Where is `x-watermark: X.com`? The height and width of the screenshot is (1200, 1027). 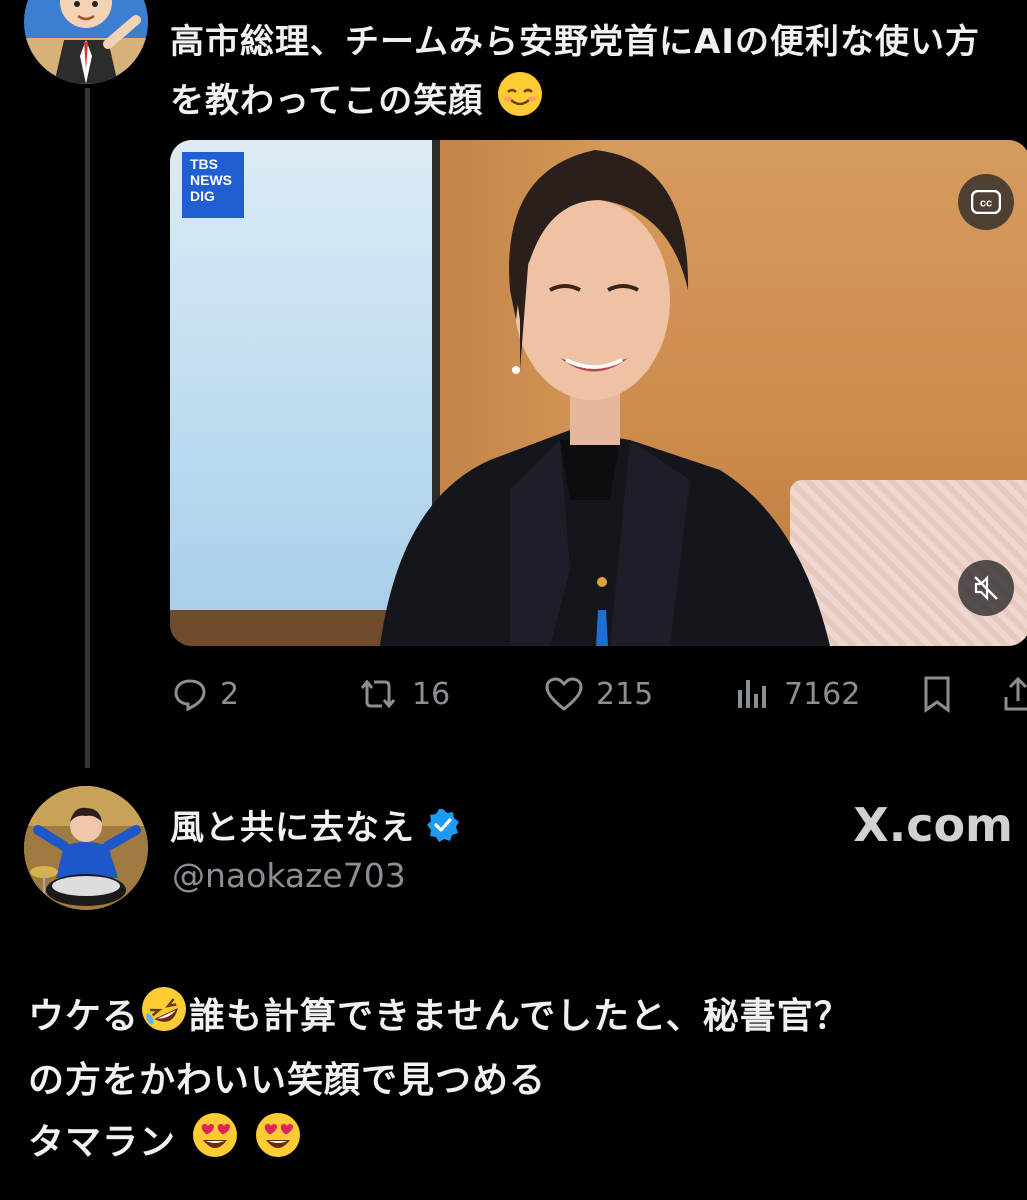 x-watermark: X.com is located at coordinates (933, 825).